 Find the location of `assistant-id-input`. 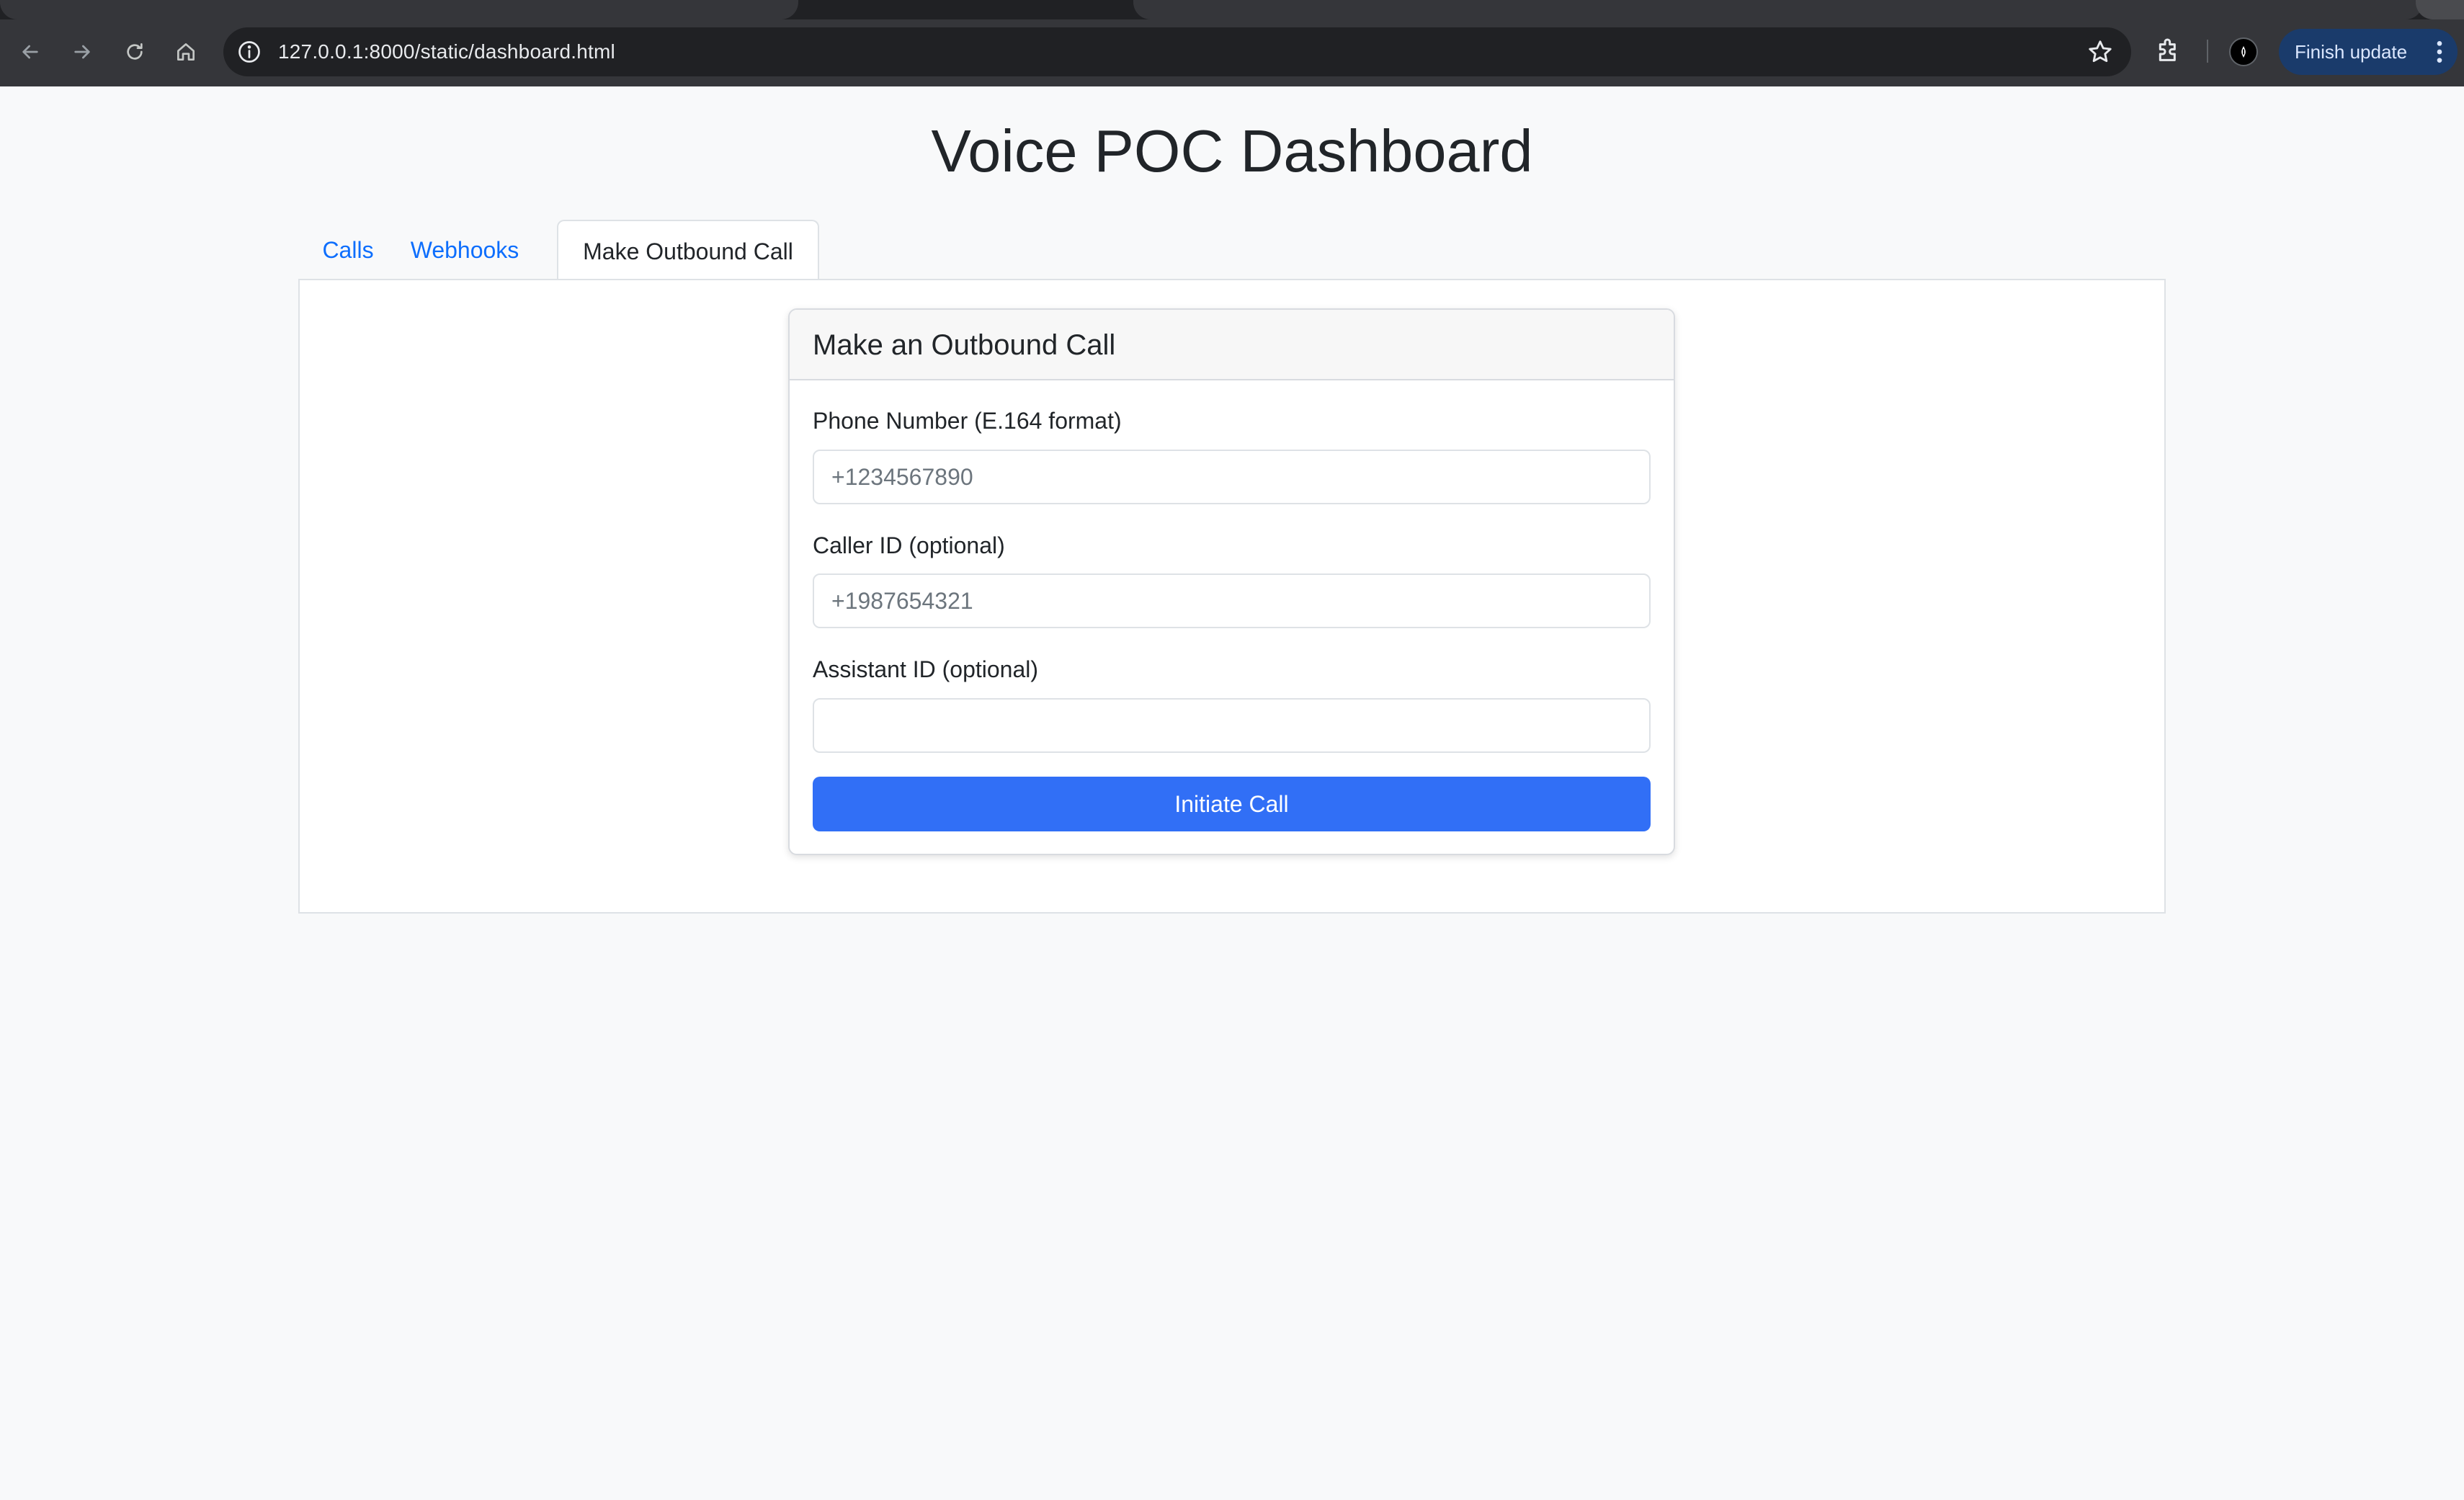

assistant-id-input is located at coordinates (1232, 725).